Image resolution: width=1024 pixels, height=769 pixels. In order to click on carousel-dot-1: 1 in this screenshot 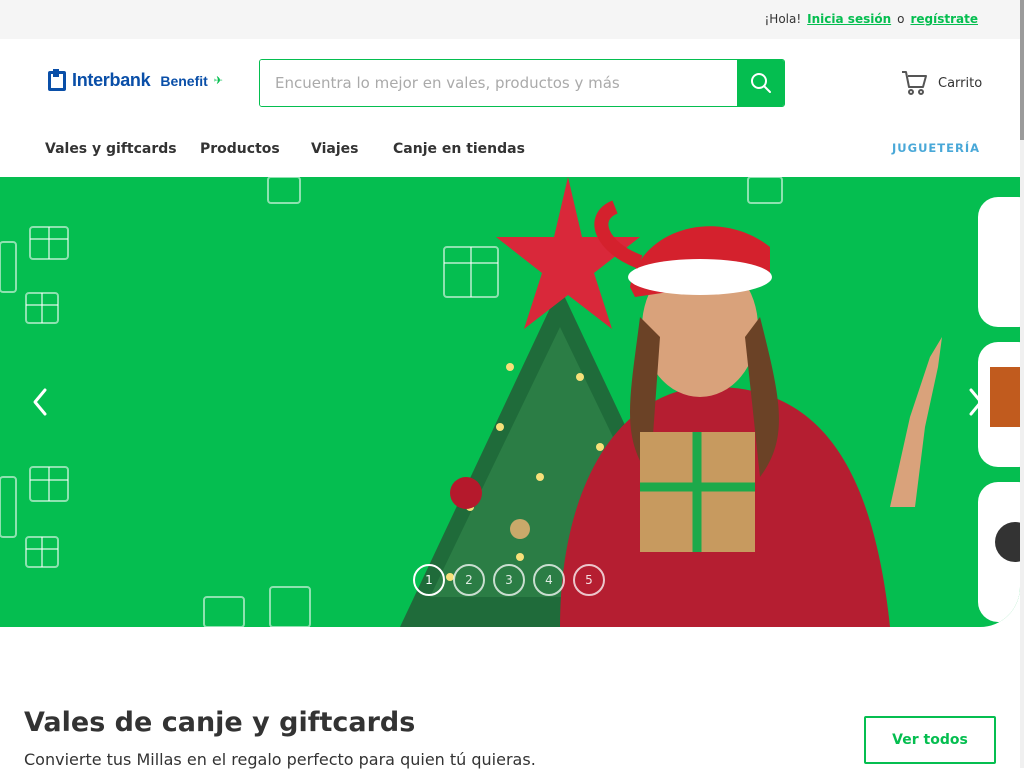, I will do `click(429, 580)`.